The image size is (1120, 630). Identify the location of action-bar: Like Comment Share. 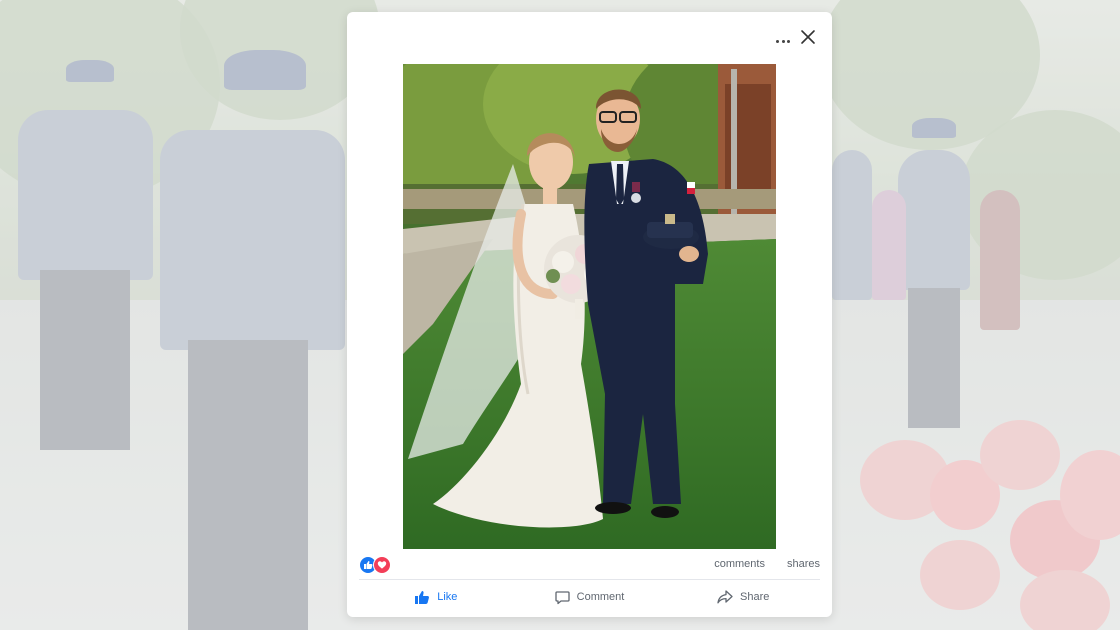
(589, 597).